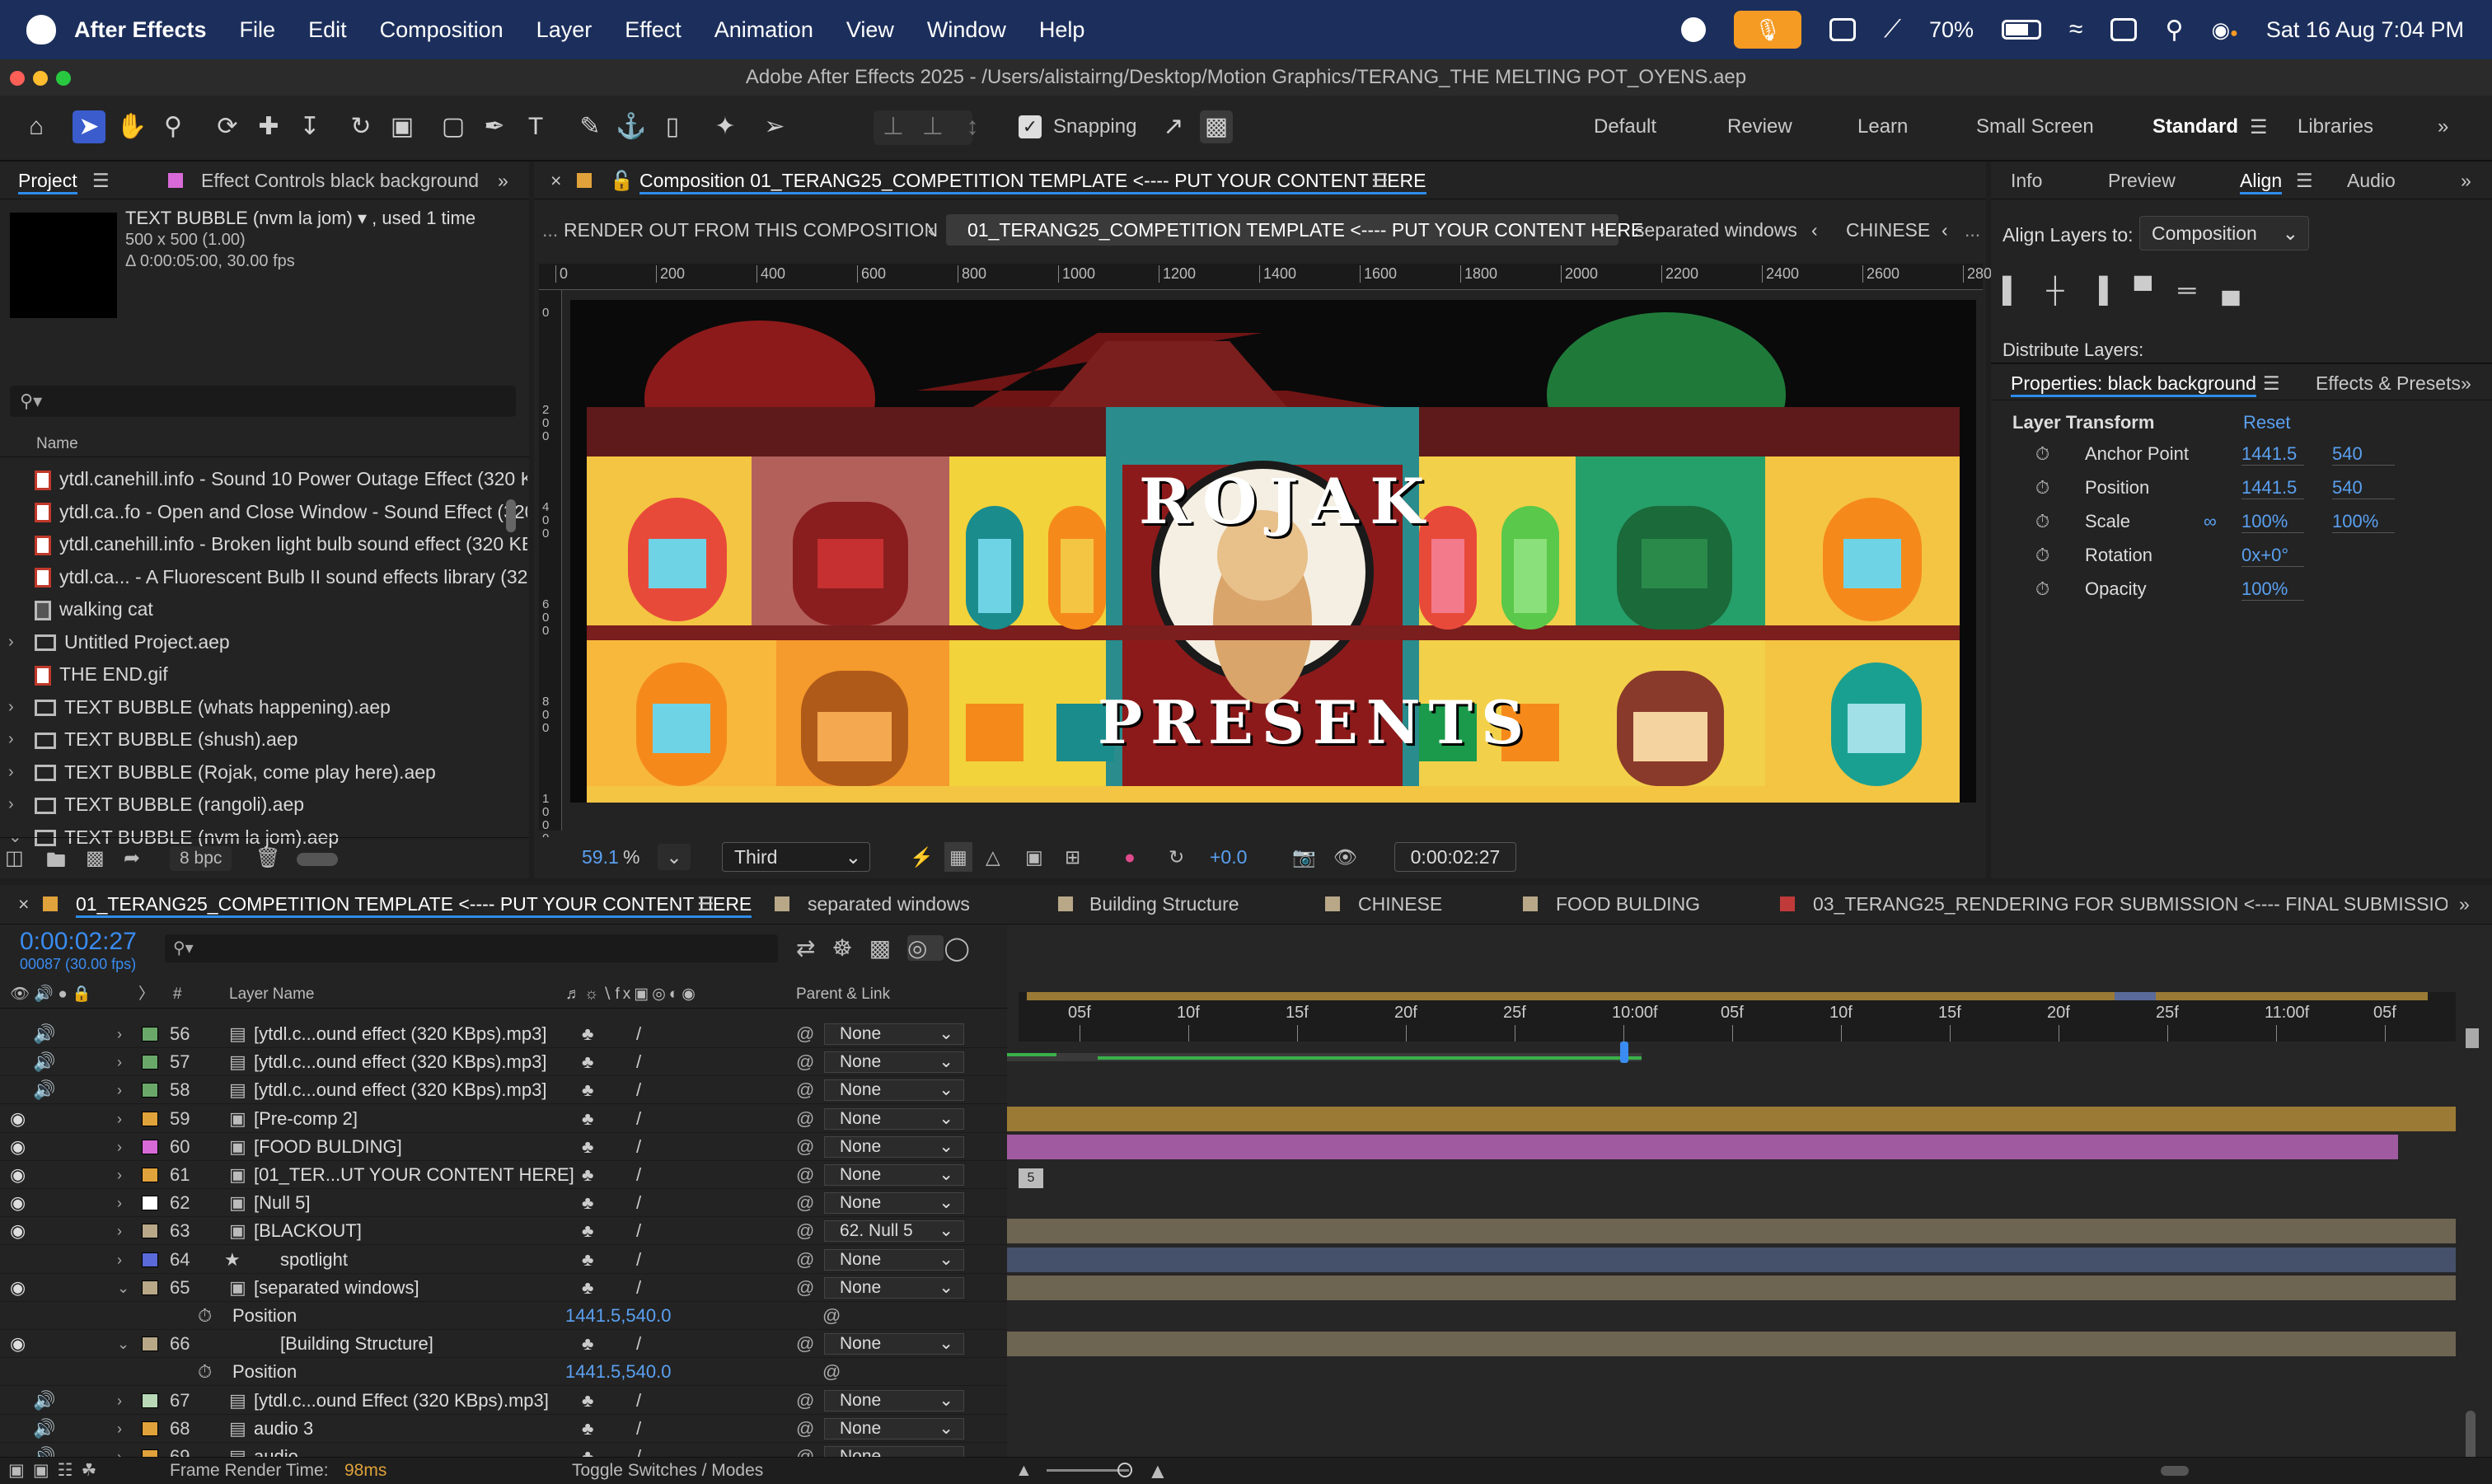 The height and width of the screenshot is (1484, 2492). I want to click on rotation-tool-icon: ↻, so click(360, 127).